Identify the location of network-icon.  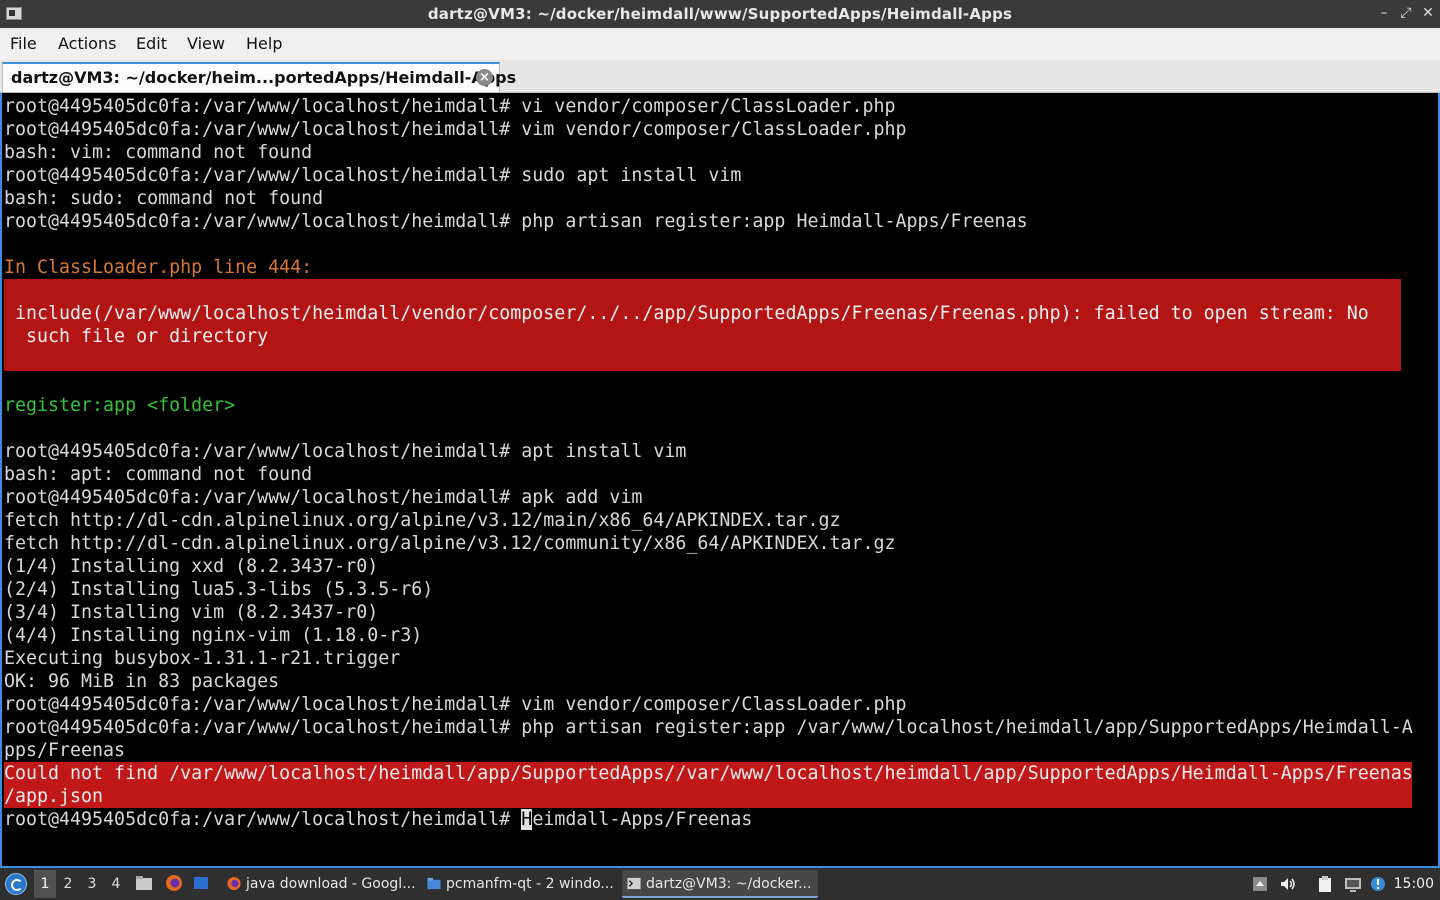
(1353, 884).